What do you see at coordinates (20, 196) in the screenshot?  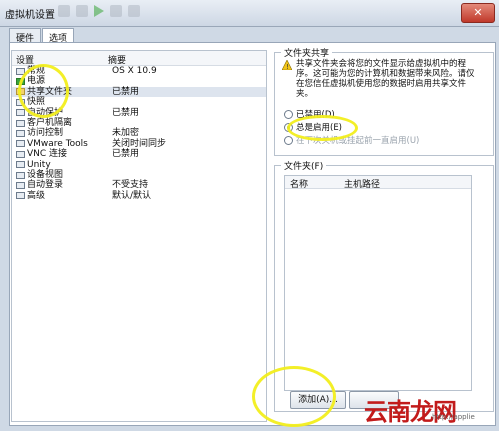 I see `advanced-icon` at bounding box center [20, 196].